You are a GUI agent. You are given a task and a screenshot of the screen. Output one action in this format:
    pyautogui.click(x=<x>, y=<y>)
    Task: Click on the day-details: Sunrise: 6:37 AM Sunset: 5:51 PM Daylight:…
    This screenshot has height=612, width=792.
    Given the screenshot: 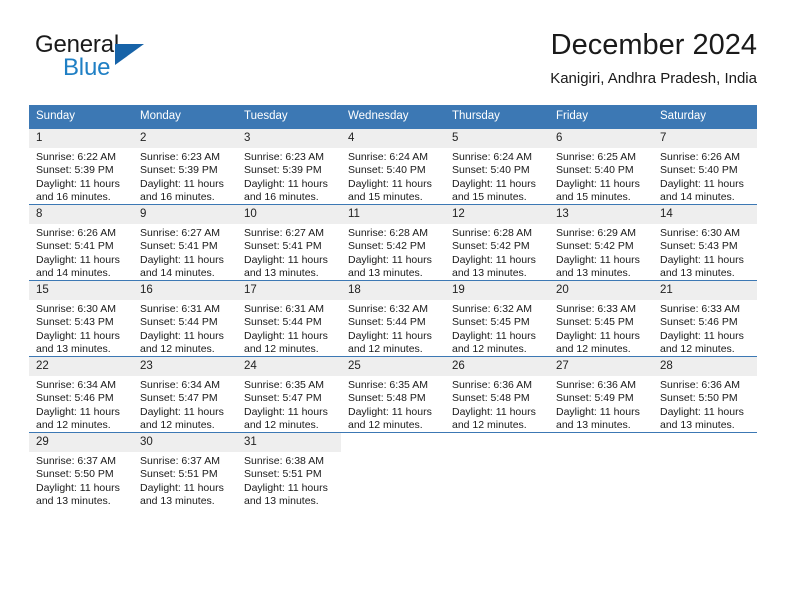 What is the action you would take?
    pyautogui.click(x=185, y=480)
    